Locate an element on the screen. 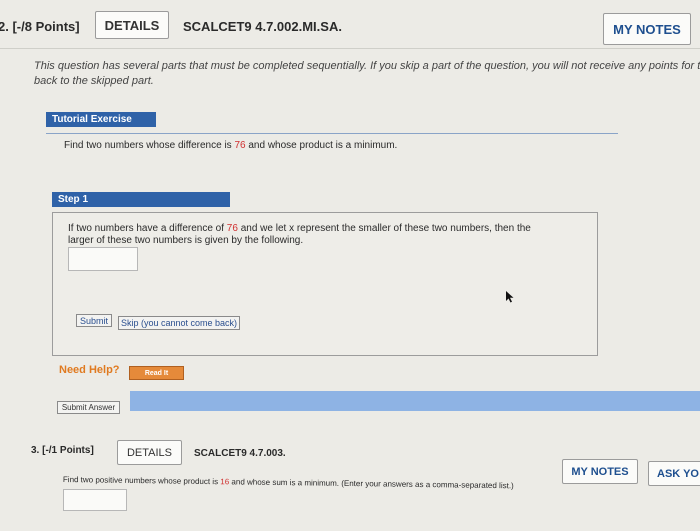 This screenshot has height=531, width=700. q2-details-button: DETAILS is located at coordinates (132, 25).